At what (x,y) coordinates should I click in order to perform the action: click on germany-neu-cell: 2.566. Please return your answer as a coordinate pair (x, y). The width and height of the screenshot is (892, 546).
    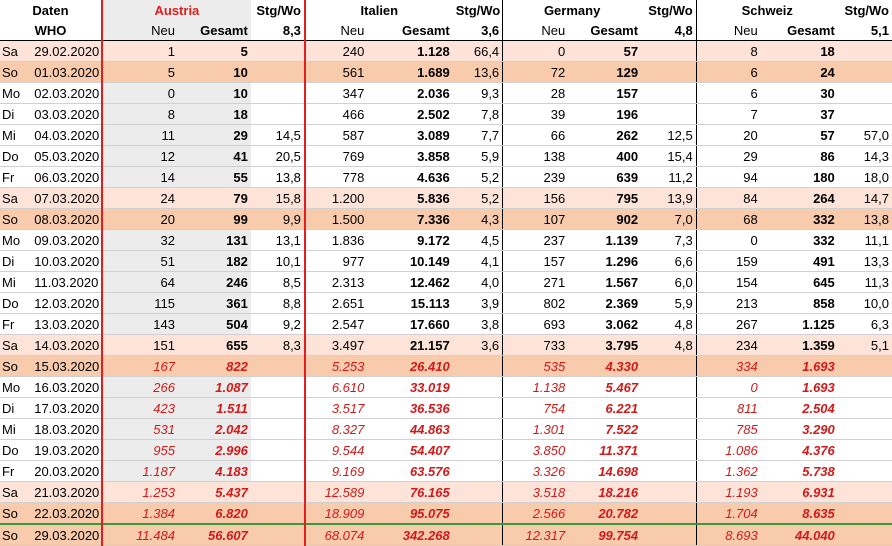
    Looking at the image, I should click on (535, 513).